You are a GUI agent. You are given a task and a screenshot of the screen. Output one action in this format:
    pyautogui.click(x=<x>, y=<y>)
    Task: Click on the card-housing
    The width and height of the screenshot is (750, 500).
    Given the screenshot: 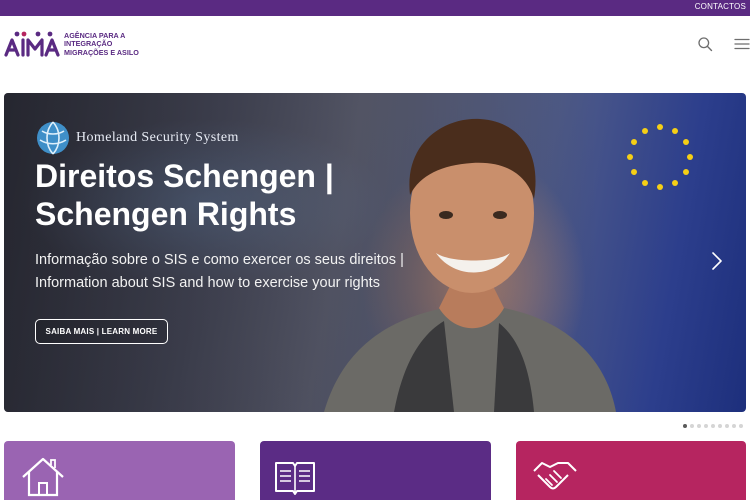 What is the action you would take?
    pyautogui.click(x=119, y=470)
    